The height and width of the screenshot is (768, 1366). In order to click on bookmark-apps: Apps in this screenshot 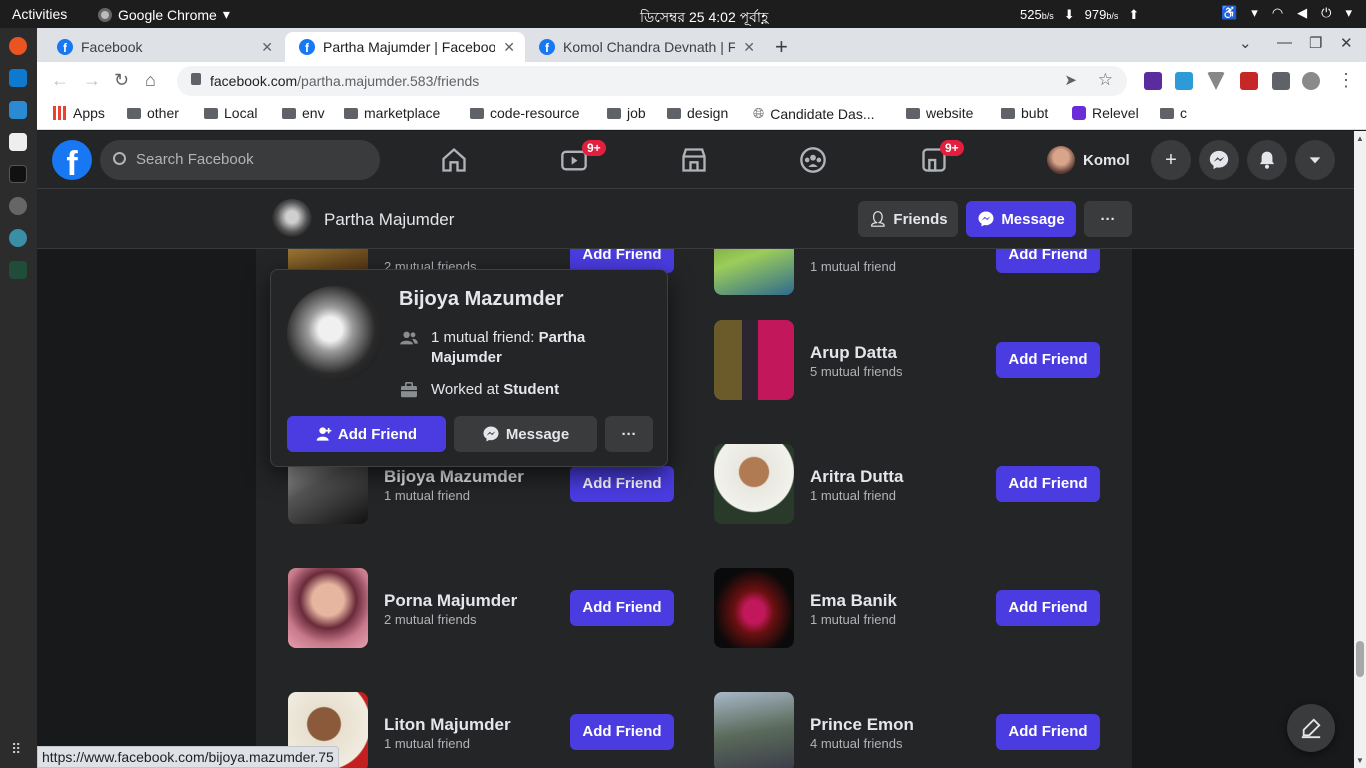, I will do `click(79, 113)`.